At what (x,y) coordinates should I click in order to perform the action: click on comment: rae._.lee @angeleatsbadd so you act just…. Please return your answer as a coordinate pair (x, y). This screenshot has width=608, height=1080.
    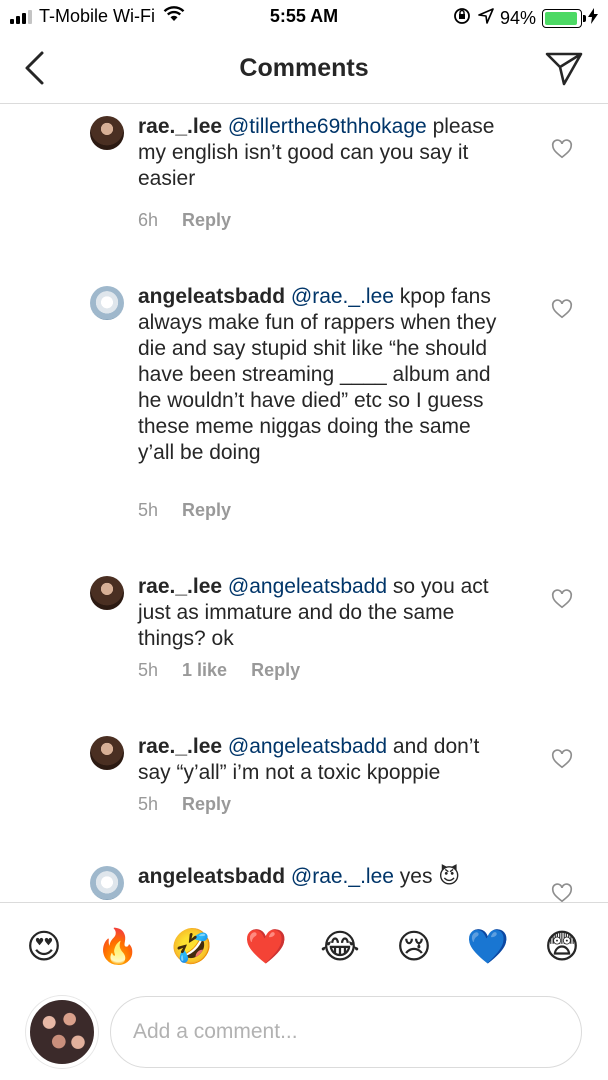
    Looking at the image, I should click on (304, 644).